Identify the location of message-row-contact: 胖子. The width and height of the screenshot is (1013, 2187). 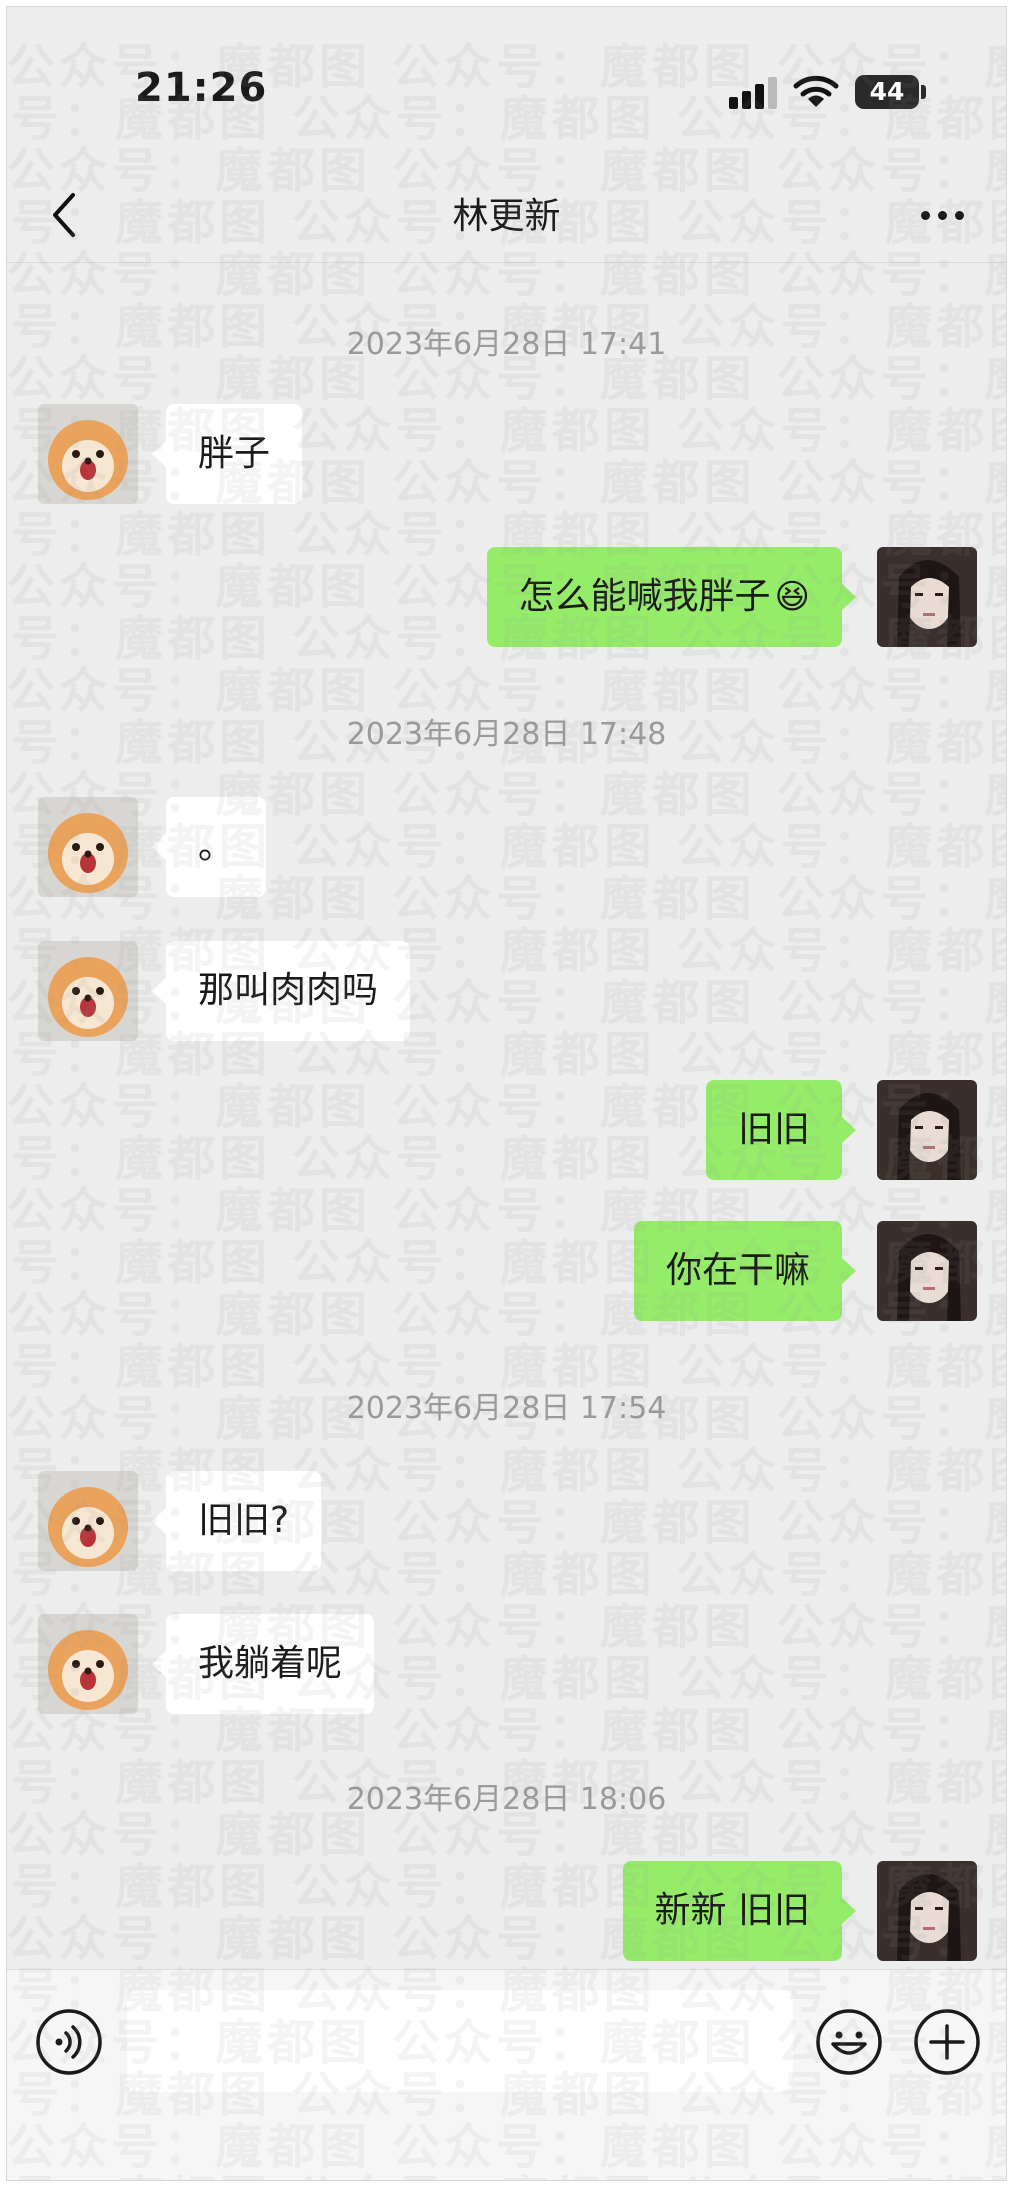
(506, 454).